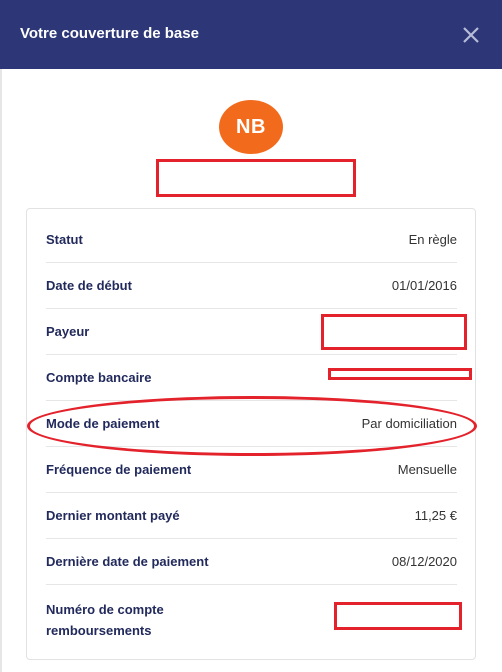 The height and width of the screenshot is (672, 502). I want to click on close-icon, so click(471, 35).